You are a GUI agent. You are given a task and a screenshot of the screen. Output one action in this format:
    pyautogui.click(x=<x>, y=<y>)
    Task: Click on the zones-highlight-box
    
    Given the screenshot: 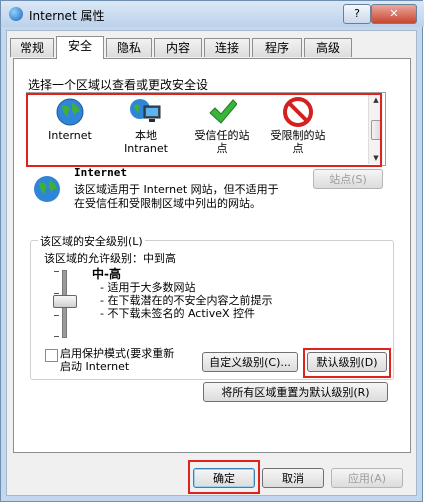 What is the action you would take?
    pyautogui.click(x=204, y=130)
    